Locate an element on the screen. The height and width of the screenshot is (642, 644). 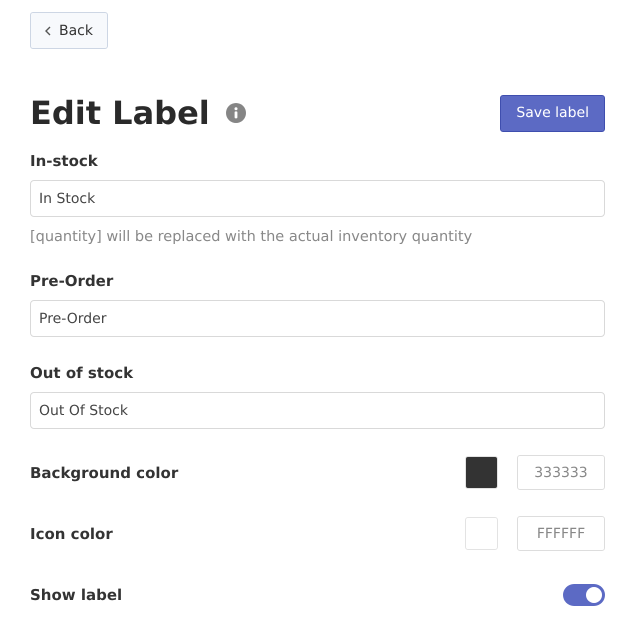
field-label: Icon color is located at coordinates (72, 533).